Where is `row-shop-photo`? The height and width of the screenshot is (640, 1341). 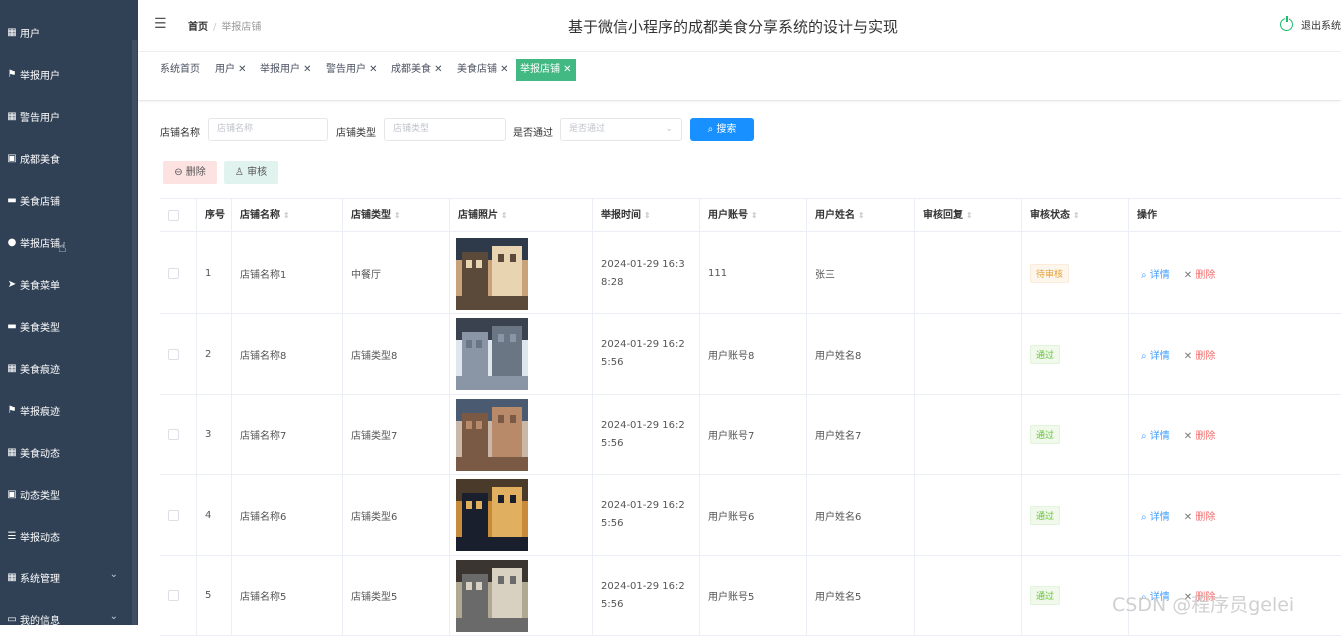 row-shop-photo is located at coordinates (520, 595).